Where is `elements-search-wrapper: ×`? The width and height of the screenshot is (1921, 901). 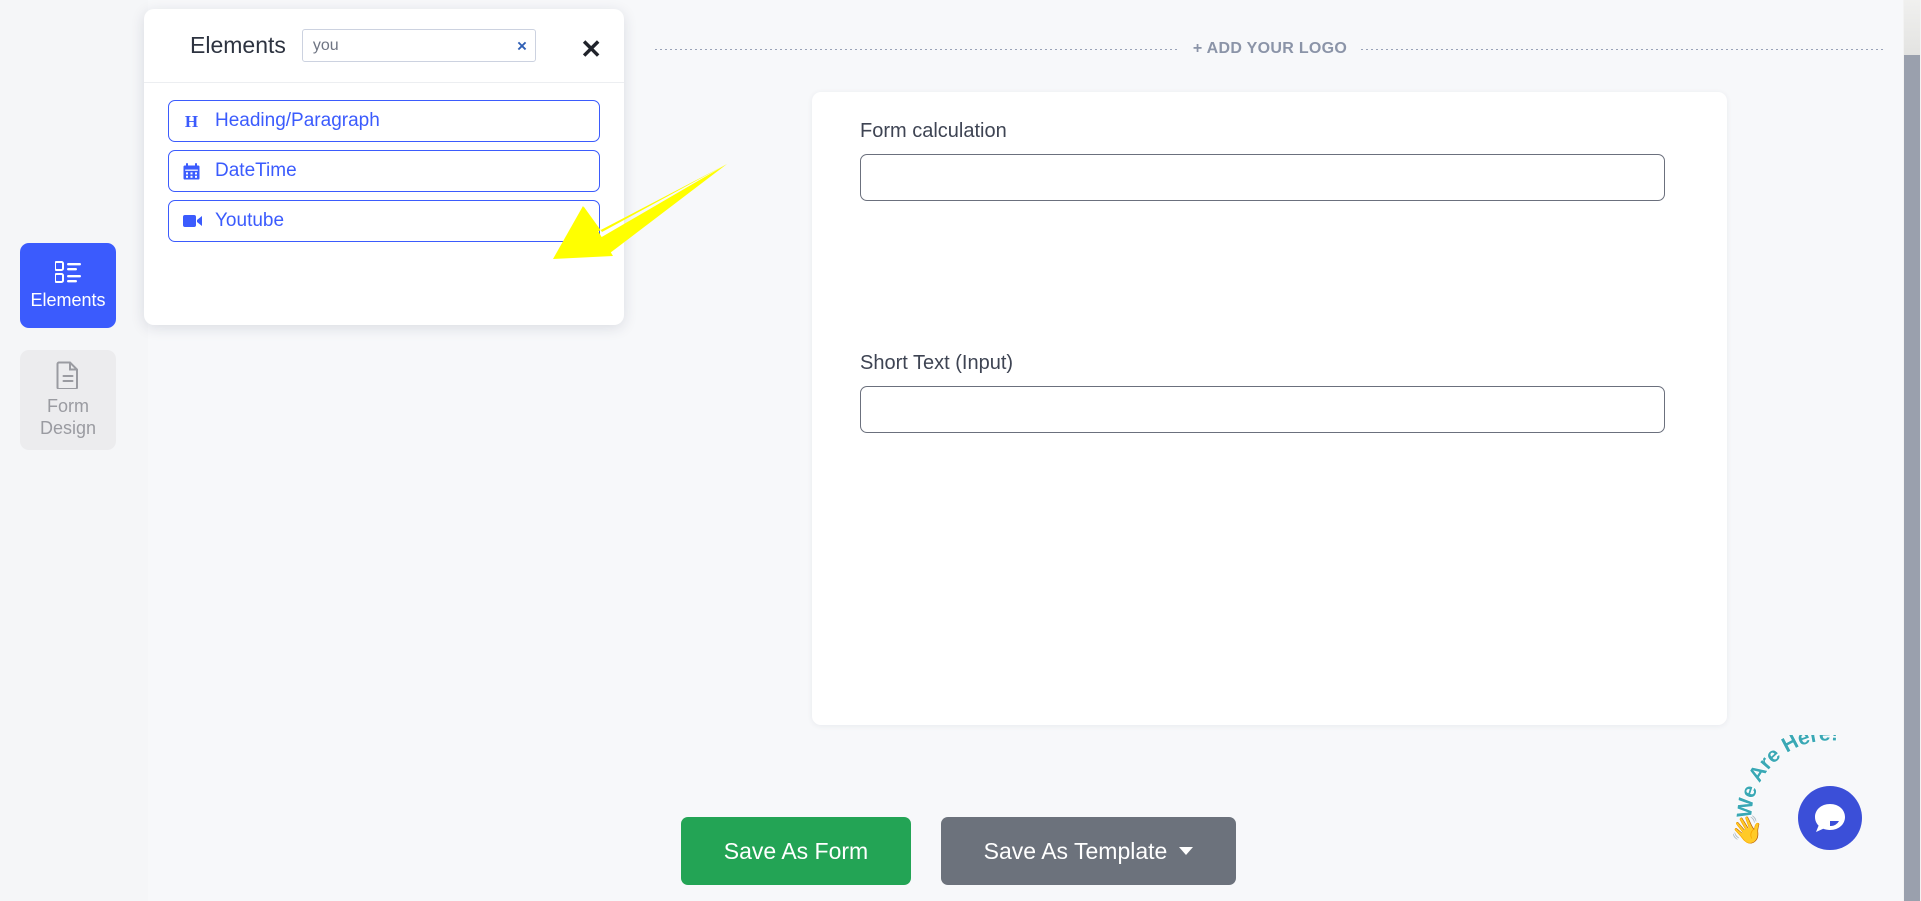 elements-search-wrapper: × is located at coordinates (418, 45).